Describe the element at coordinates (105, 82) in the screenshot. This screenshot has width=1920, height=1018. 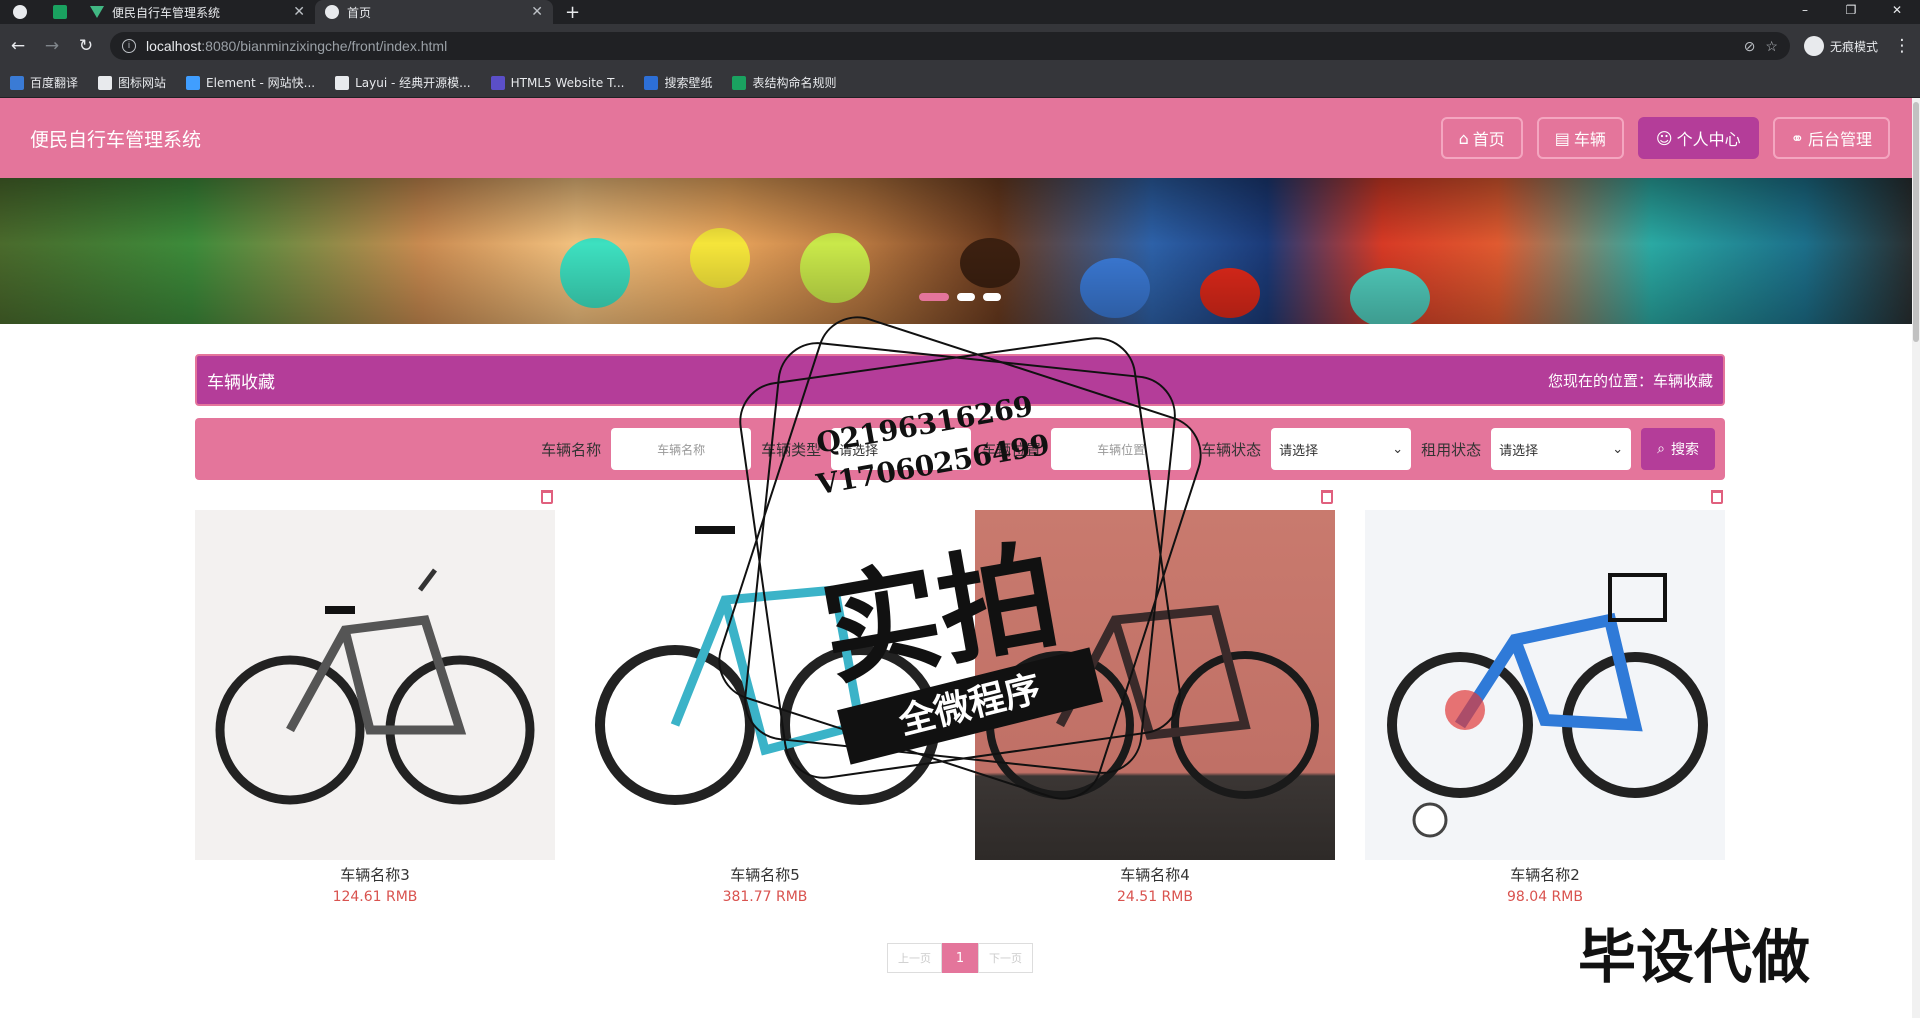
I see `flag-icon` at that location.